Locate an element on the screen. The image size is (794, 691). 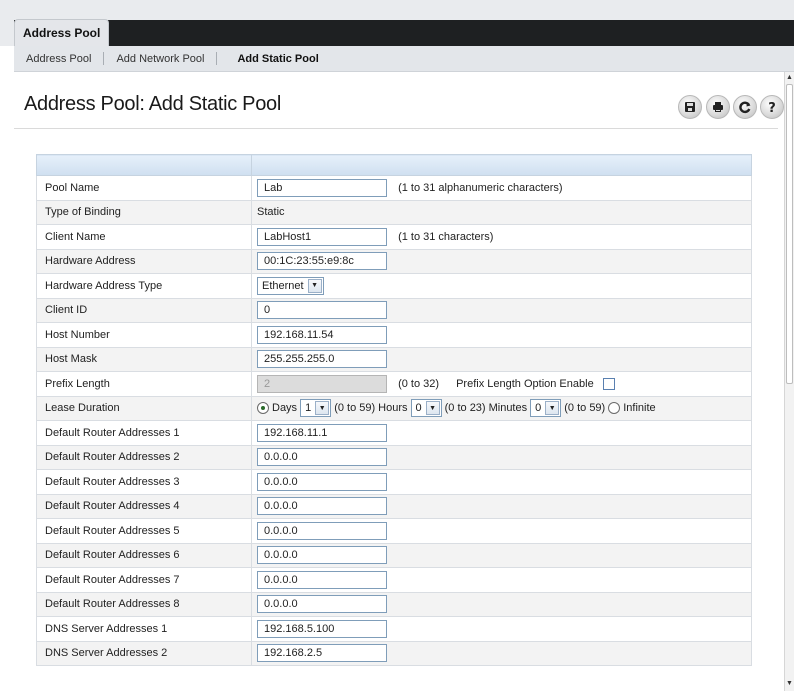
client-name-label: Client Name is located at coordinates (144, 237).